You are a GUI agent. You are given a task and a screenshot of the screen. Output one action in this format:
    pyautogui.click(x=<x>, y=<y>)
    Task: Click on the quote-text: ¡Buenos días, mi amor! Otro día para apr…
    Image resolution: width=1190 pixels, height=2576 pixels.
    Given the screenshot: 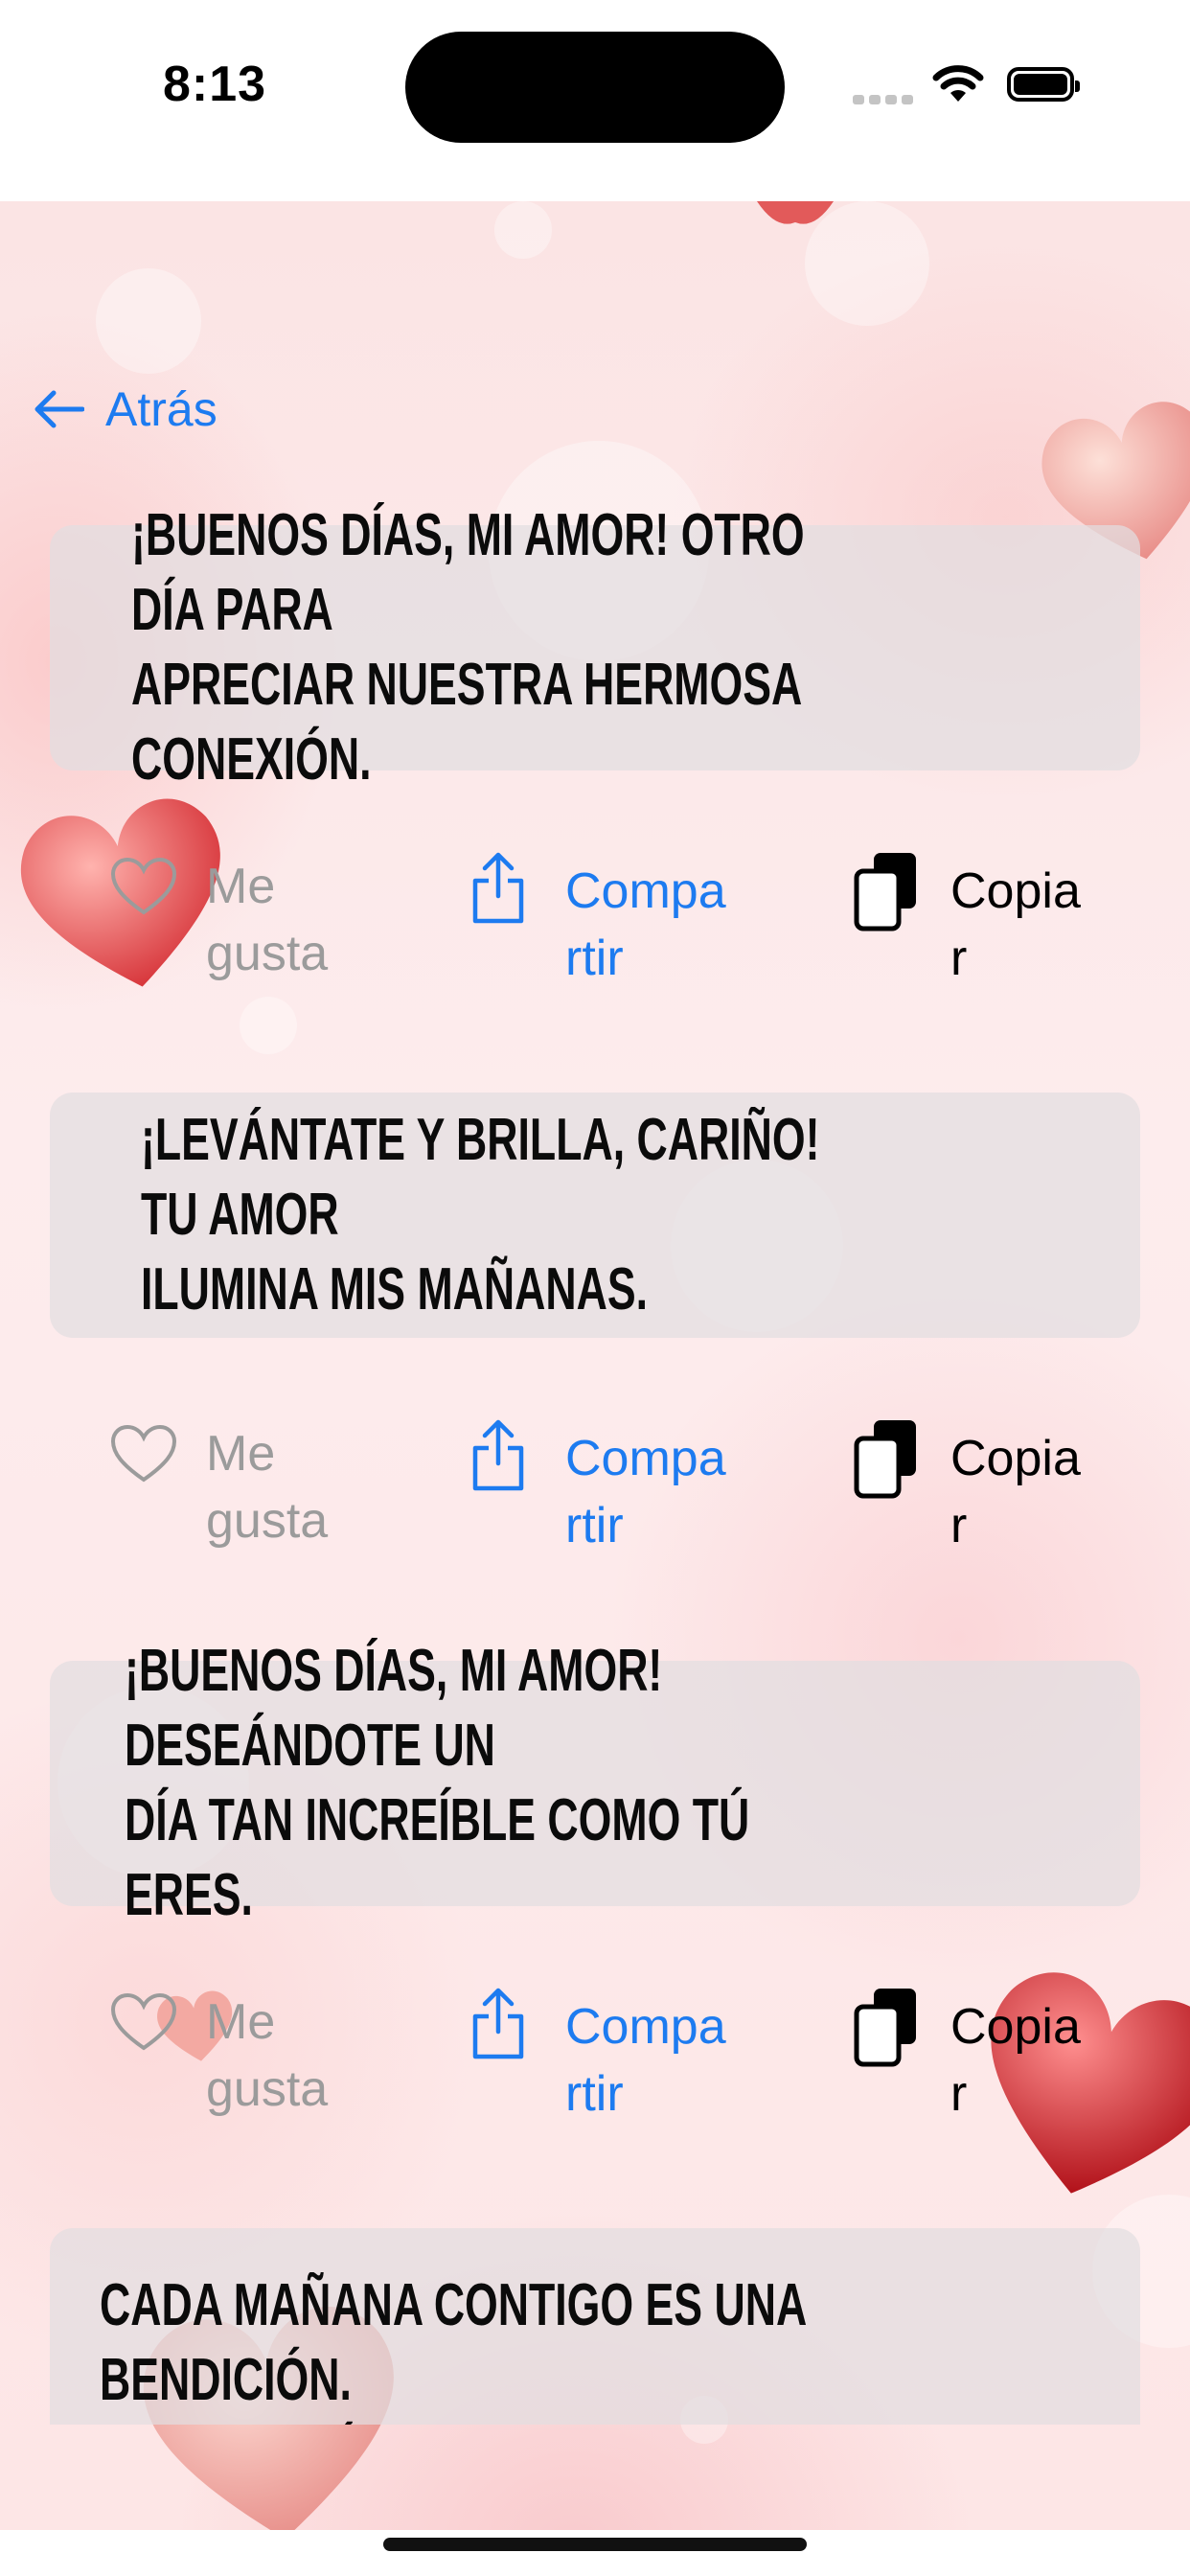 What is the action you would take?
    pyautogui.click(x=468, y=647)
    